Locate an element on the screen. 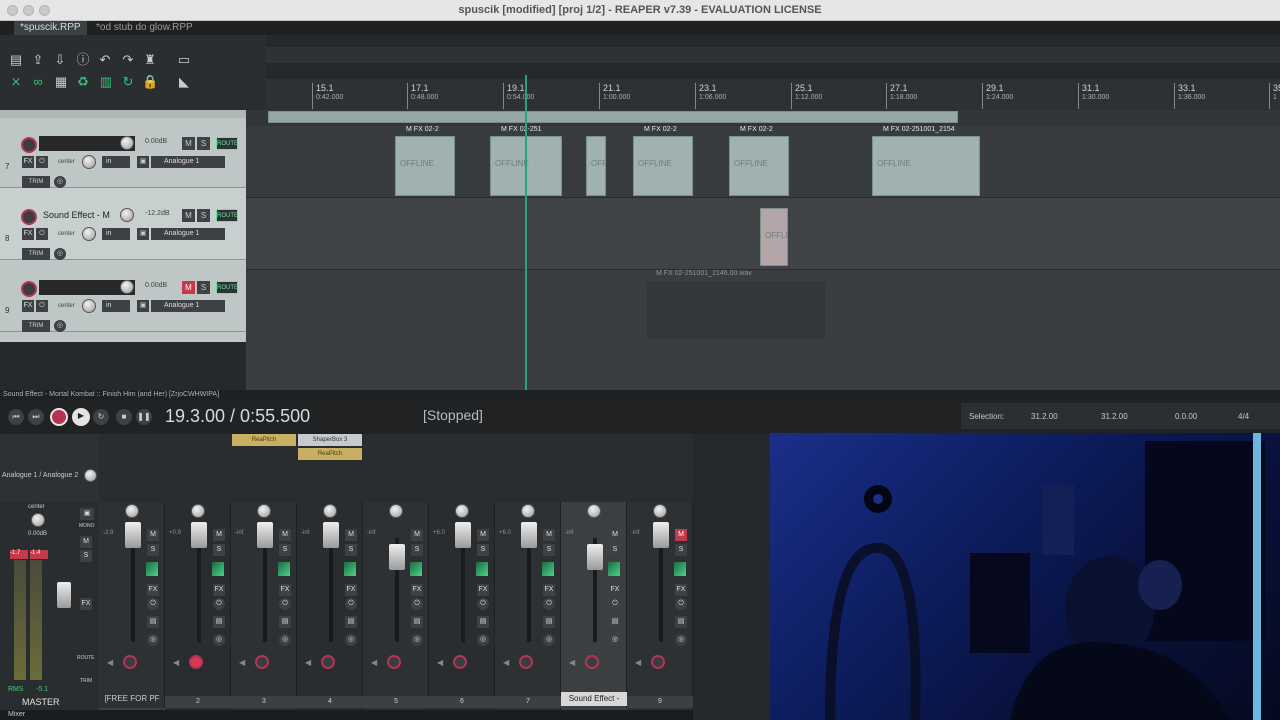 The image size is (1280, 720). master-fader is located at coordinates (64, 595).